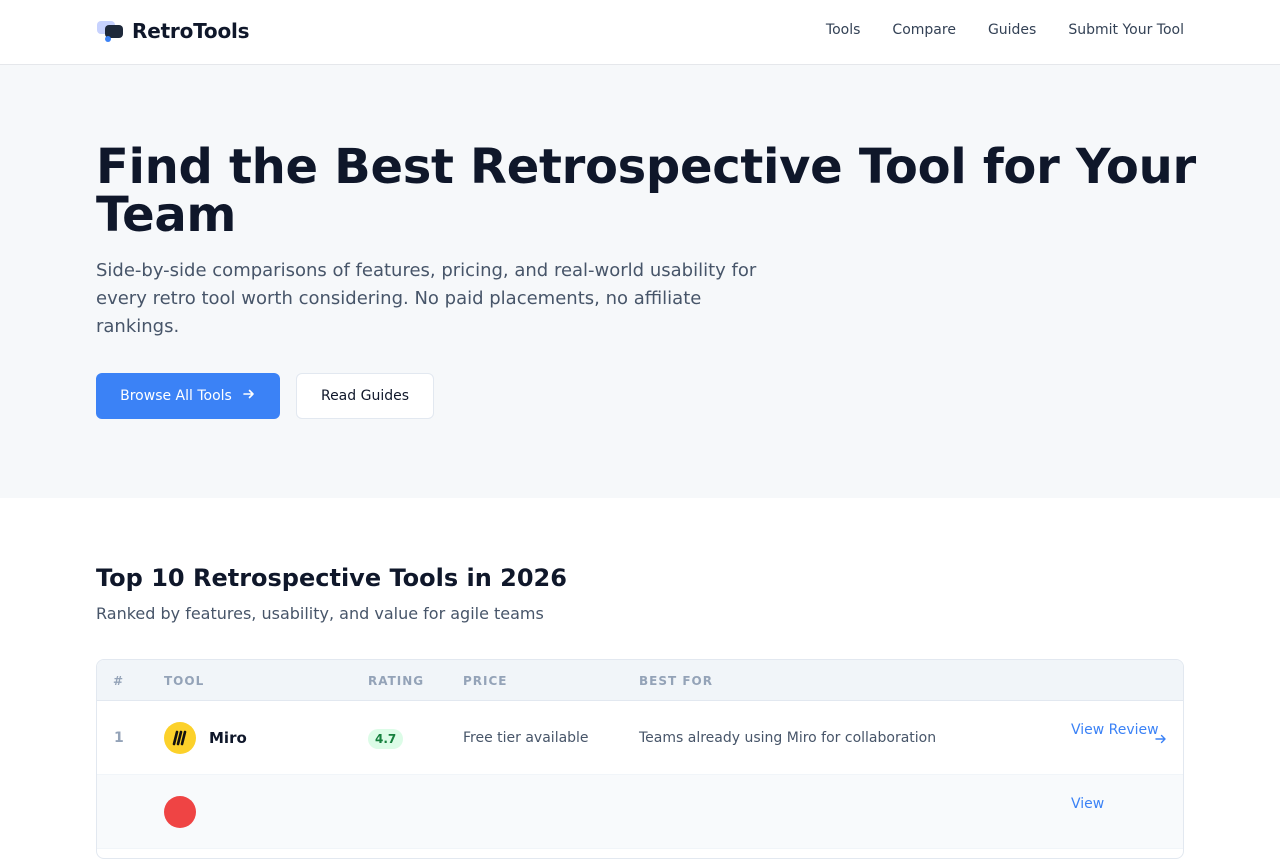 The width and height of the screenshot is (1280, 859). Describe the element at coordinates (1126, 30) in the screenshot. I see `nav-submit-tool: Submit Your Tool` at that location.